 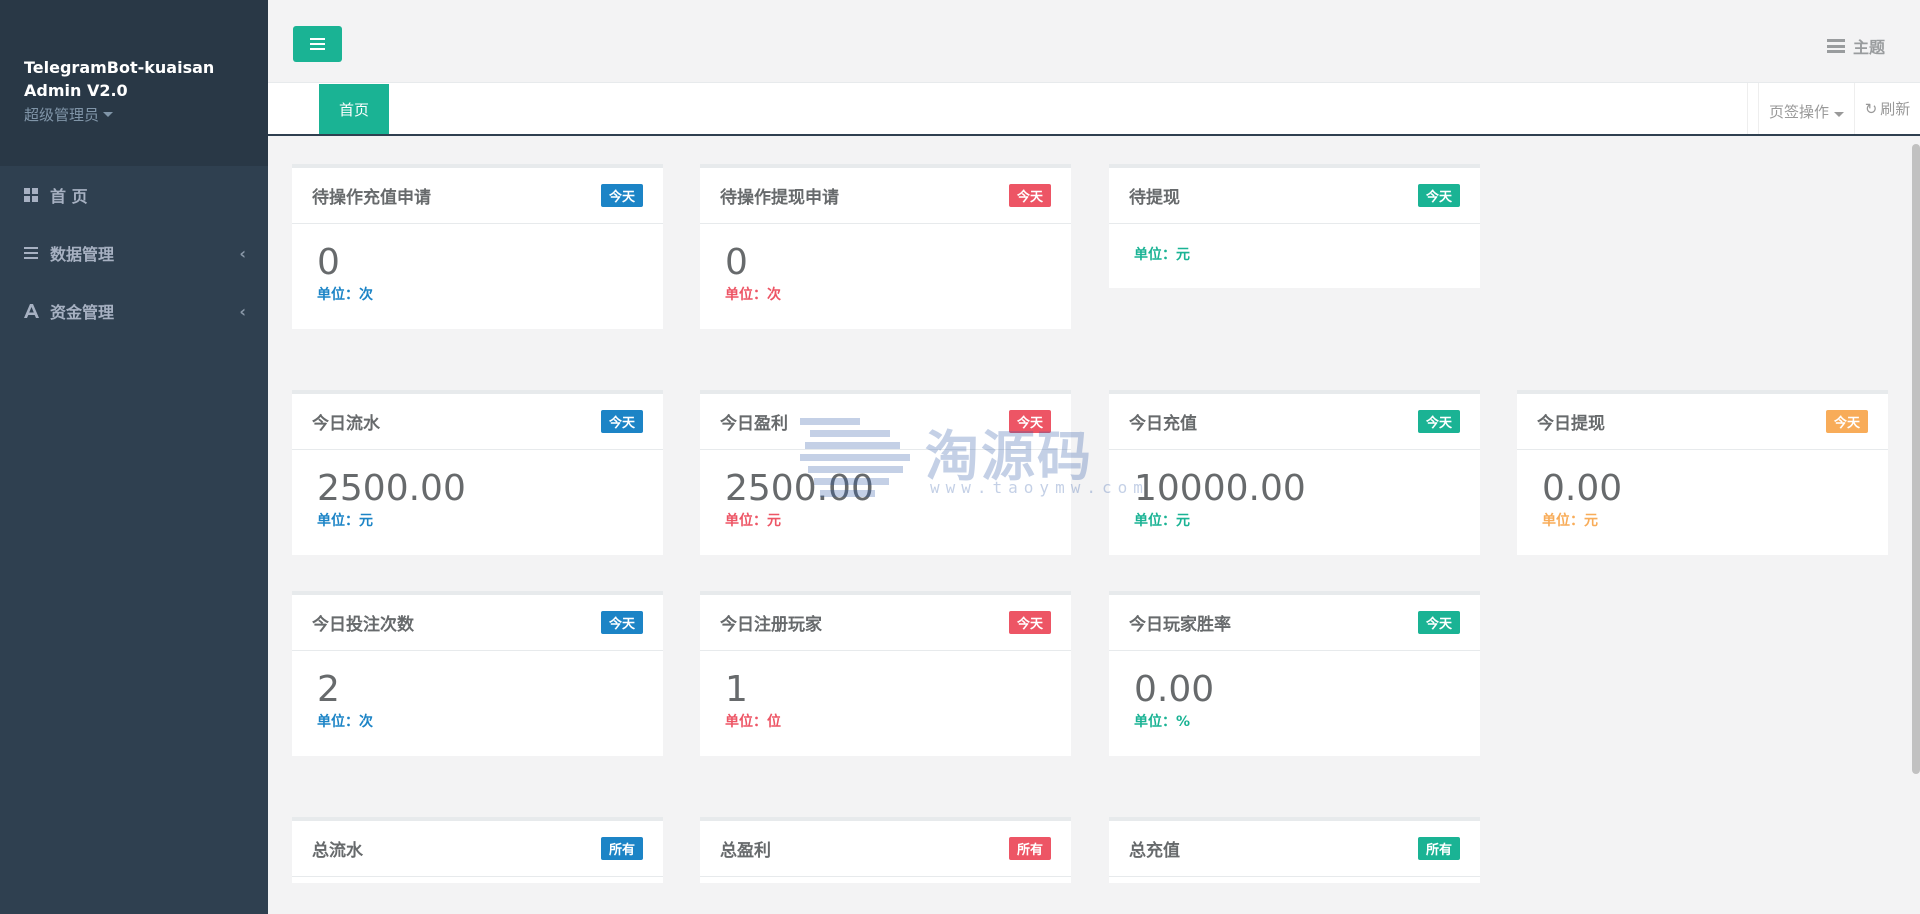 I want to click on stat-value: 2, so click(x=328, y=689).